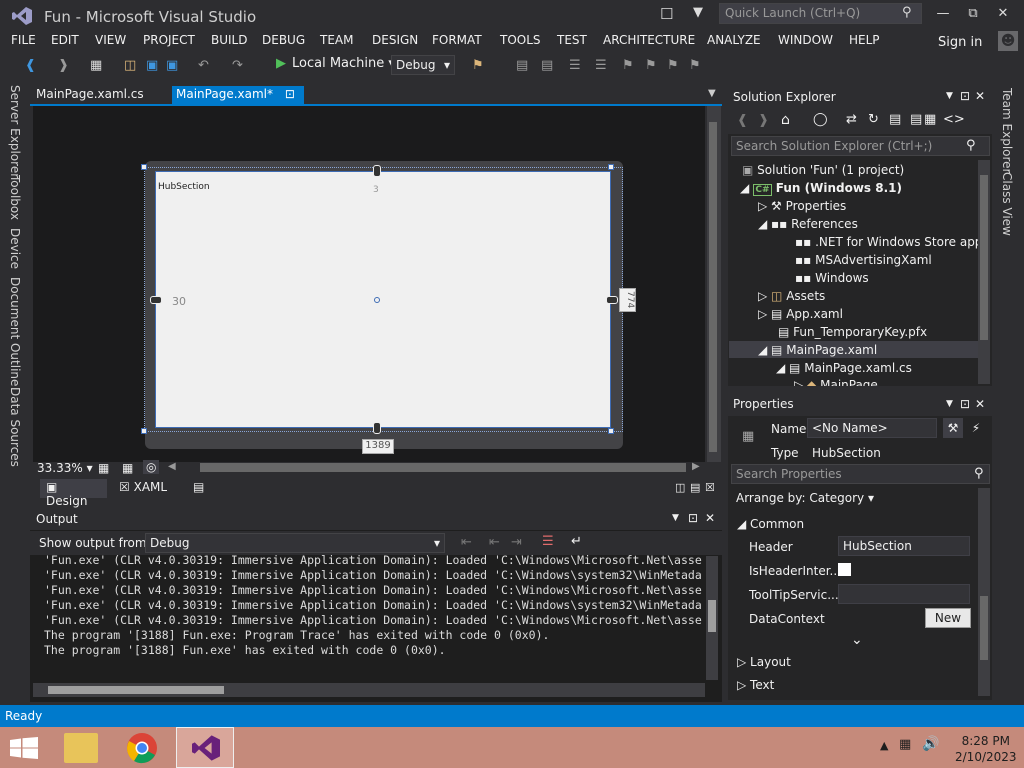  I want to click on menu-file: FILE, so click(23, 40).